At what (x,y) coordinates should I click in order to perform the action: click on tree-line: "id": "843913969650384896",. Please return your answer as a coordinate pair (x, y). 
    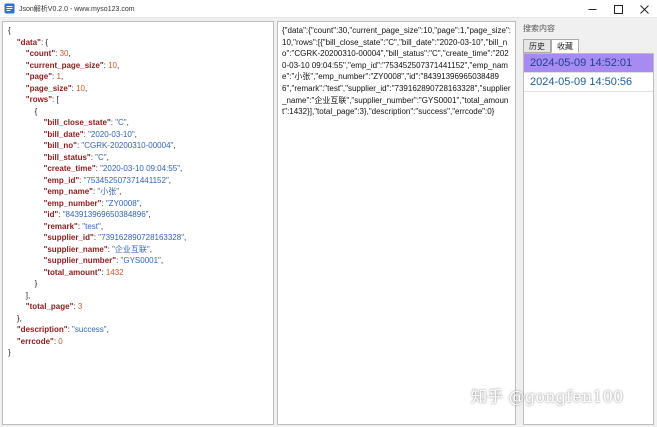
    Looking at the image, I should click on (140, 215).